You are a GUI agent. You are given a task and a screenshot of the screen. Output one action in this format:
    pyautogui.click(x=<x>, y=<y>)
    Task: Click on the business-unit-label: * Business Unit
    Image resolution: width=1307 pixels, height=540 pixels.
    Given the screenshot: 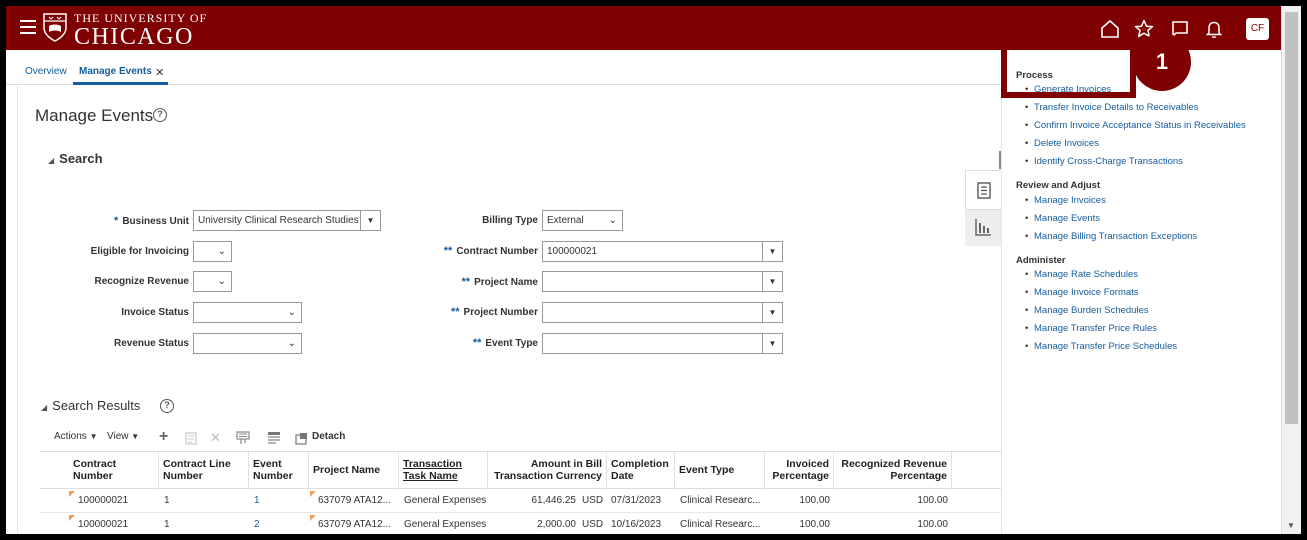 What is the action you would take?
    pyautogui.click(x=151, y=221)
    